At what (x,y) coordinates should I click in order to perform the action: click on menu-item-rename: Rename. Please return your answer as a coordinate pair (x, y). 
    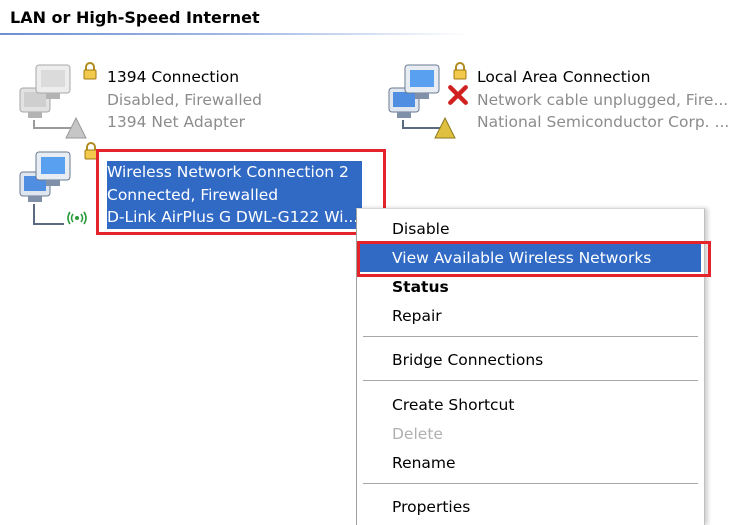
    Looking at the image, I should click on (530, 463).